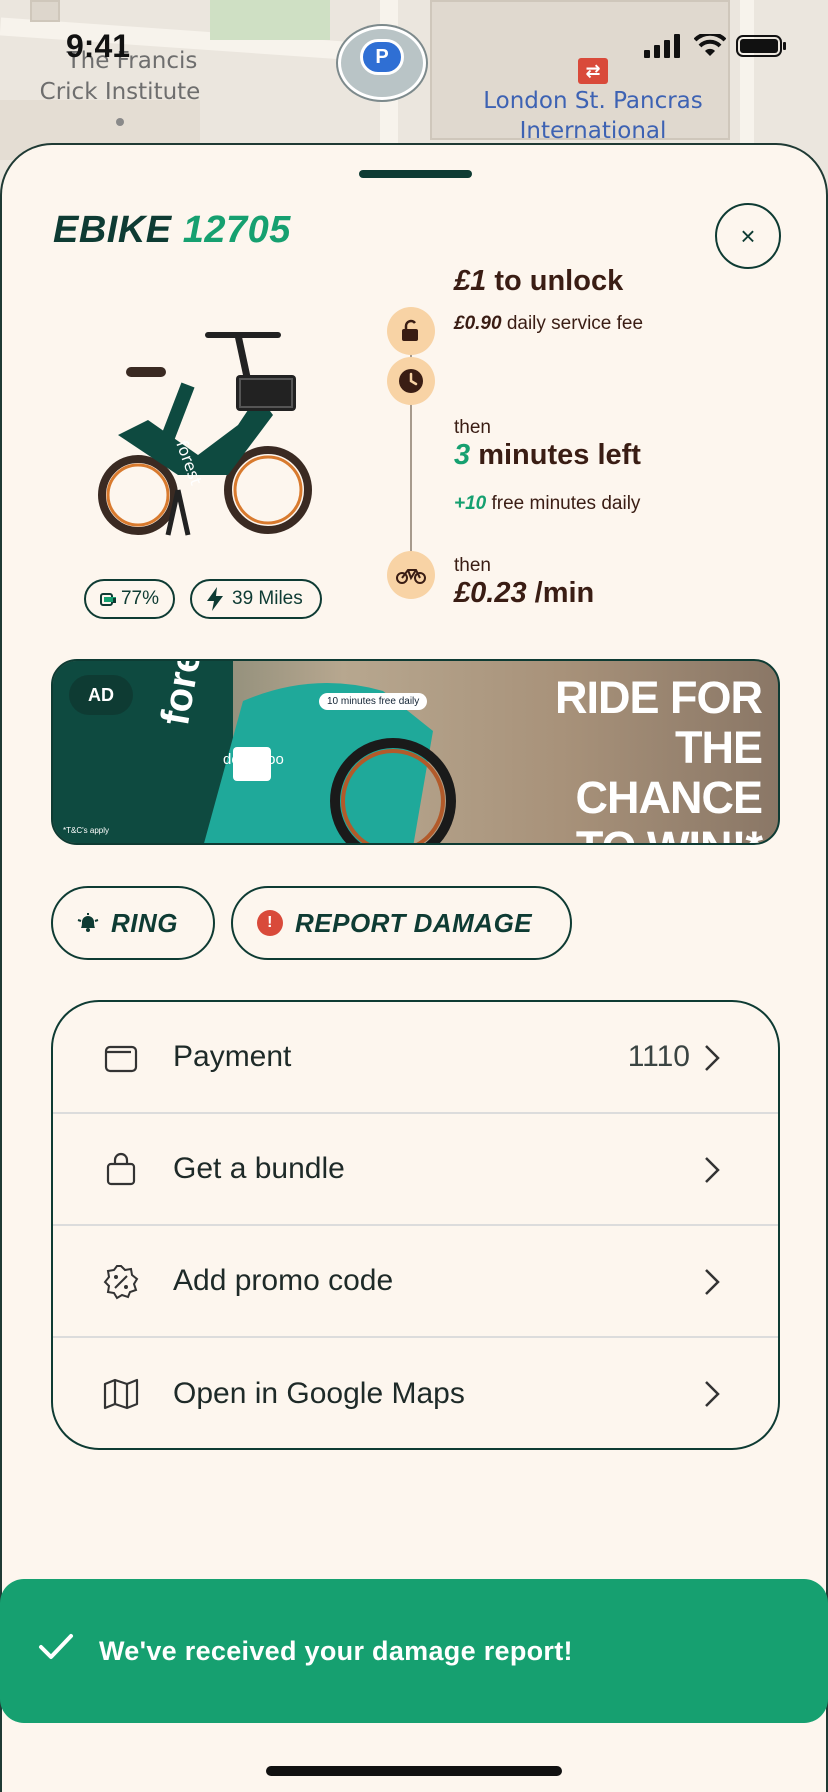 The height and width of the screenshot is (1792, 828). I want to click on payment-label: Payment, so click(232, 1056).